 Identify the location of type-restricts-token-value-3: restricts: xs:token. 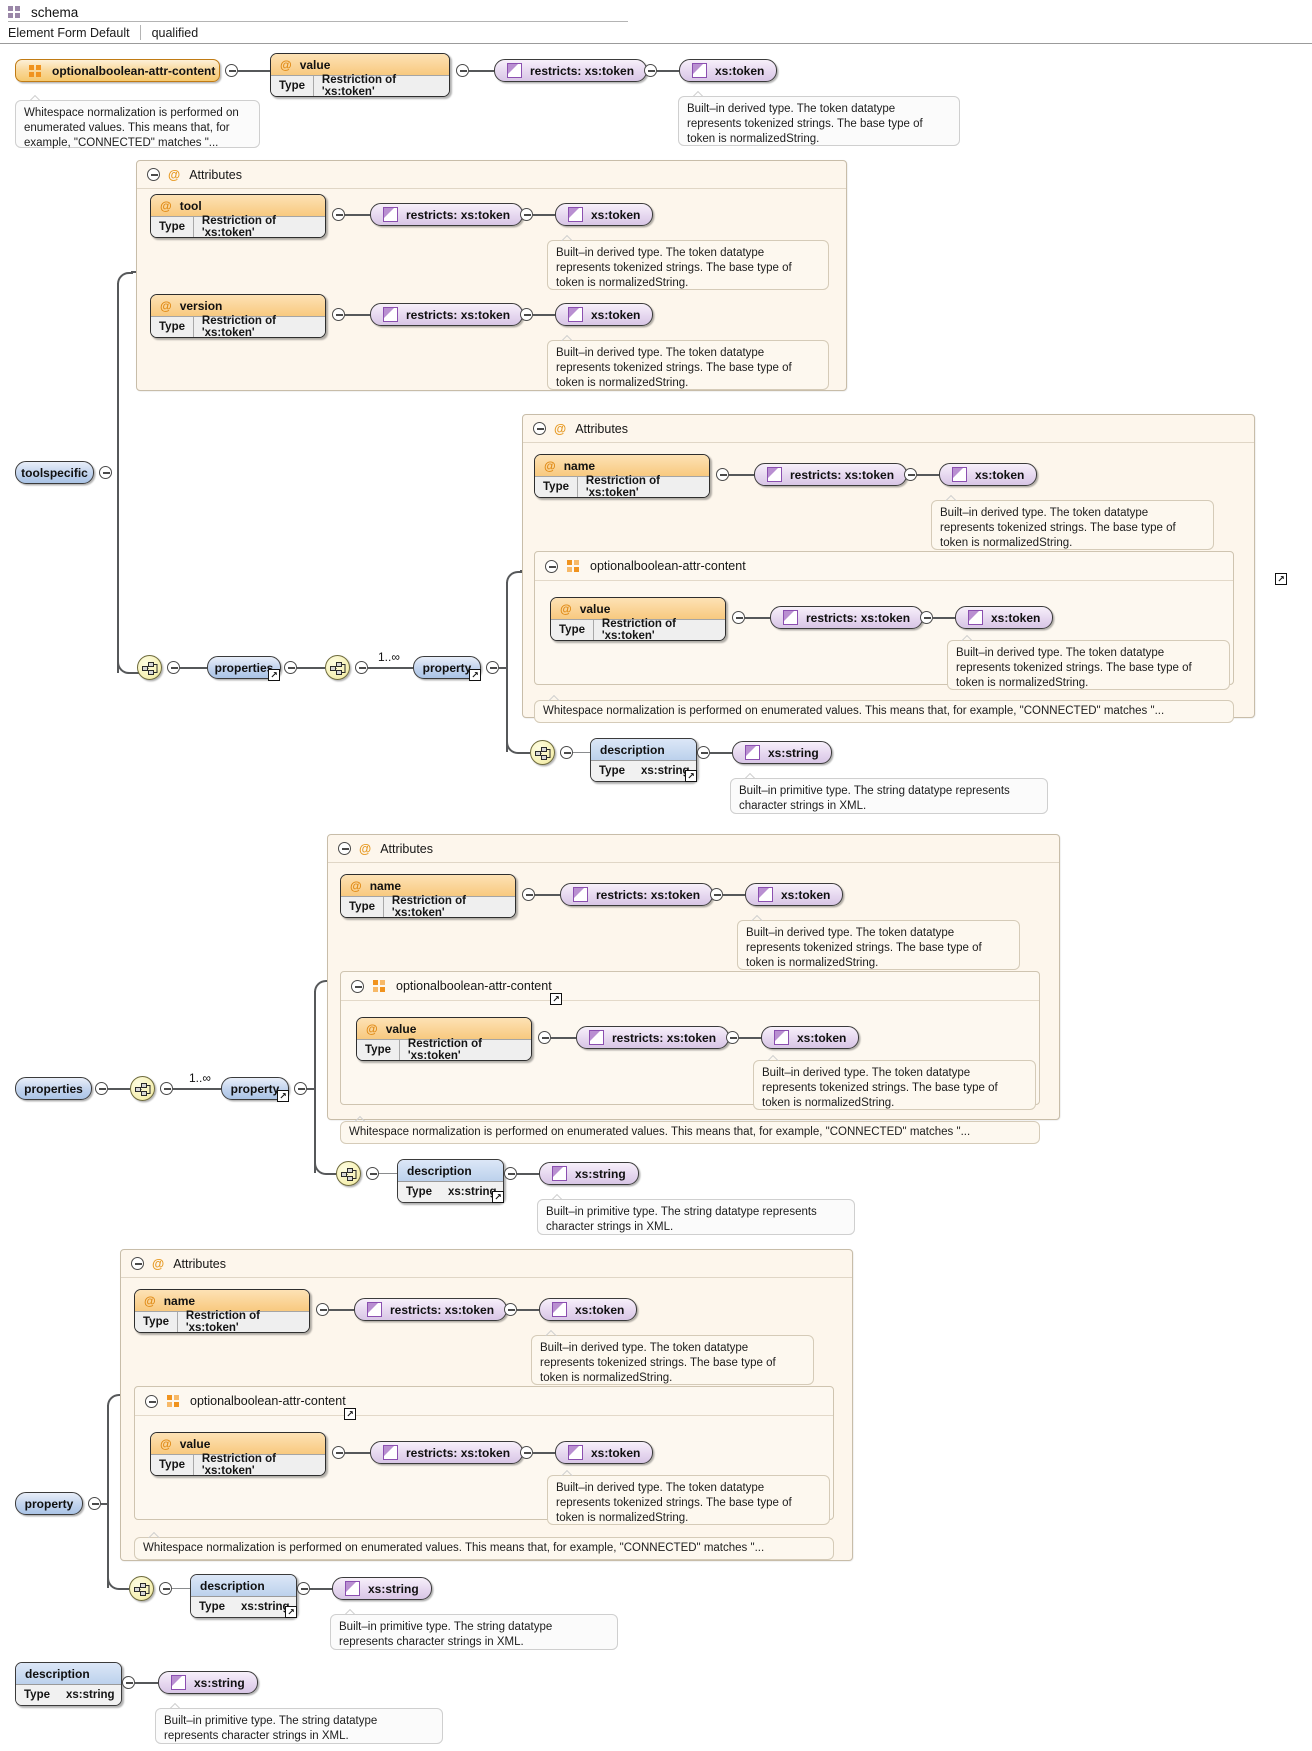
(653, 1037).